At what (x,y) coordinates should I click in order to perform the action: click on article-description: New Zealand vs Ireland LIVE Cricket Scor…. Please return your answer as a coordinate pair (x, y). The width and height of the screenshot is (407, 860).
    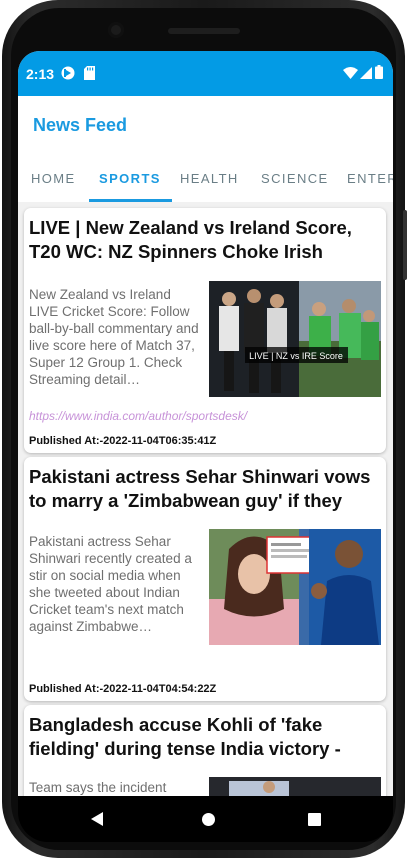
    Looking at the image, I should click on (114, 337).